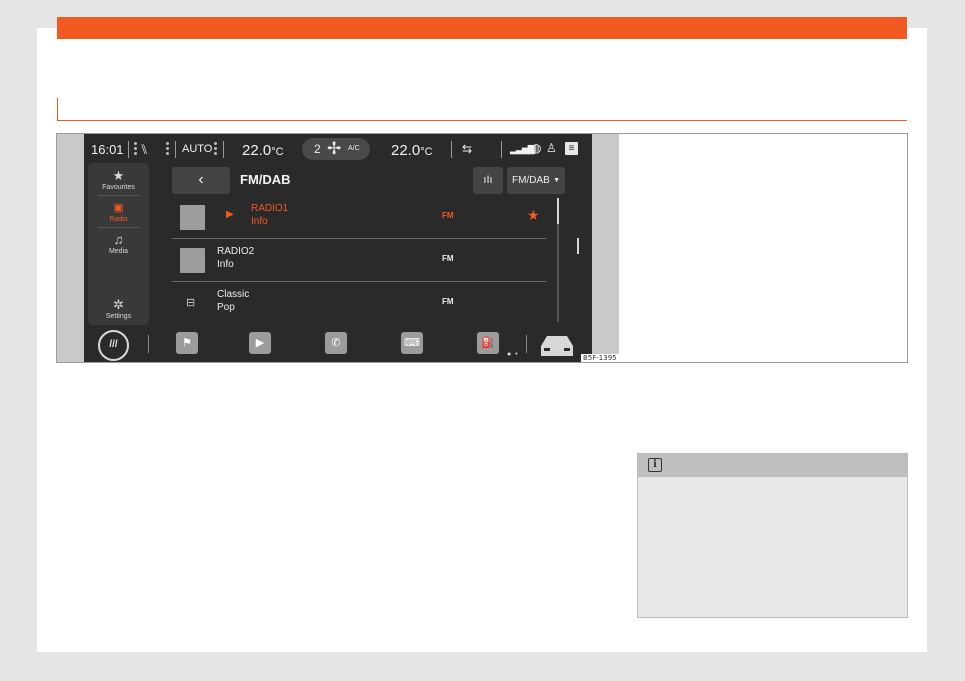 This screenshot has height=681, width=965. Describe the element at coordinates (270, 208) in the screenshot. I see `station-name: RADIO1` at that location.